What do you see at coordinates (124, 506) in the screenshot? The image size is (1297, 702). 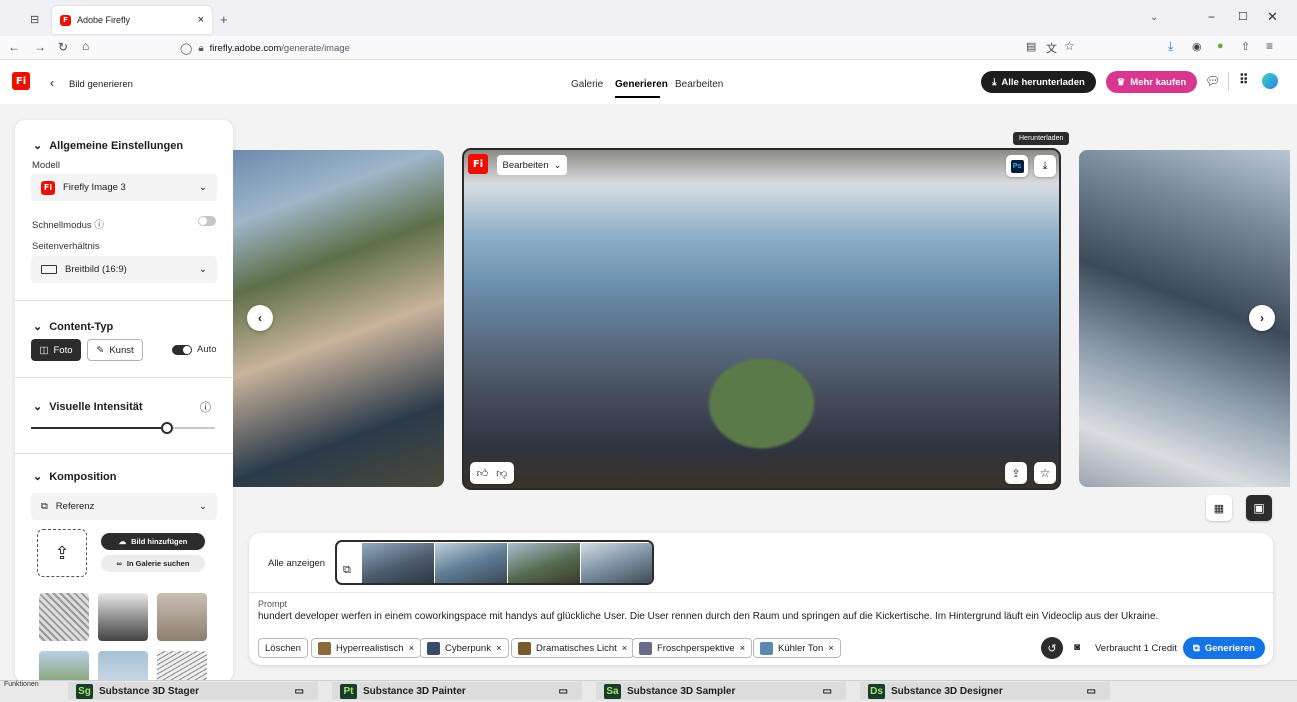 I see `reference-select: ⧉ Referenz ⌄` at bounding box center [124, 506].